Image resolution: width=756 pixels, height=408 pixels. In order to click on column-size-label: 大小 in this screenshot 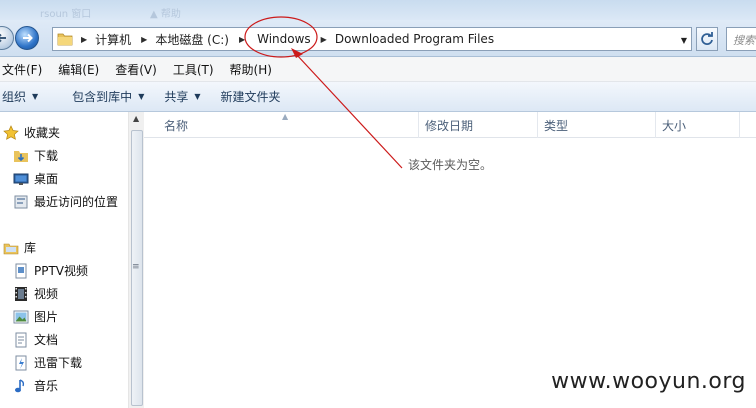, I will do `click(674, 125)`.